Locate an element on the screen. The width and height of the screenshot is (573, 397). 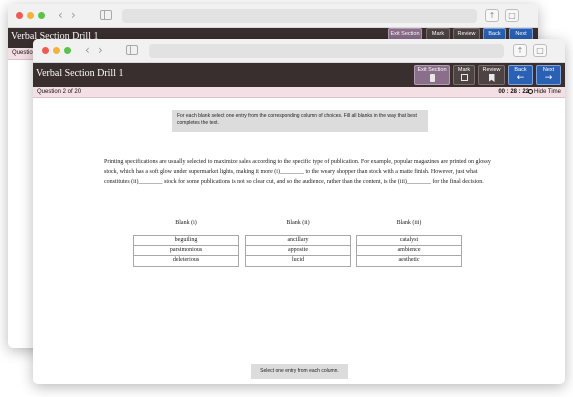
clock-icon is located at coordinates (530, 91).